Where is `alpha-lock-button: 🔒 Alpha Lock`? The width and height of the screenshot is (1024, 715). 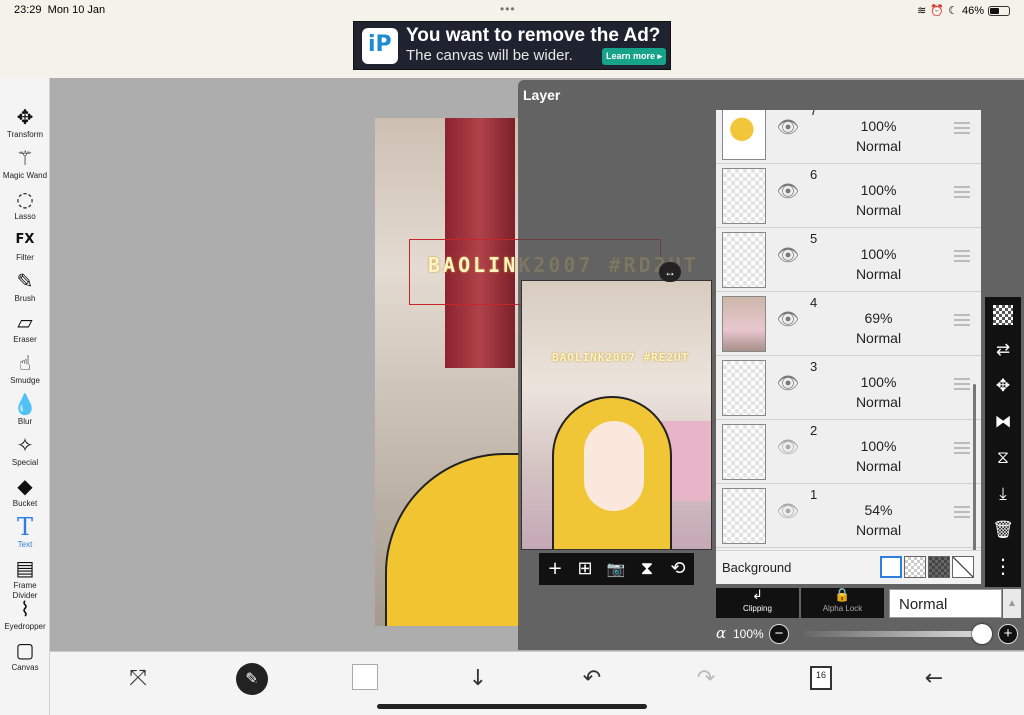 alpha-lock-button: 🔒 Alpha Lock is located at coordinates (842, 603).